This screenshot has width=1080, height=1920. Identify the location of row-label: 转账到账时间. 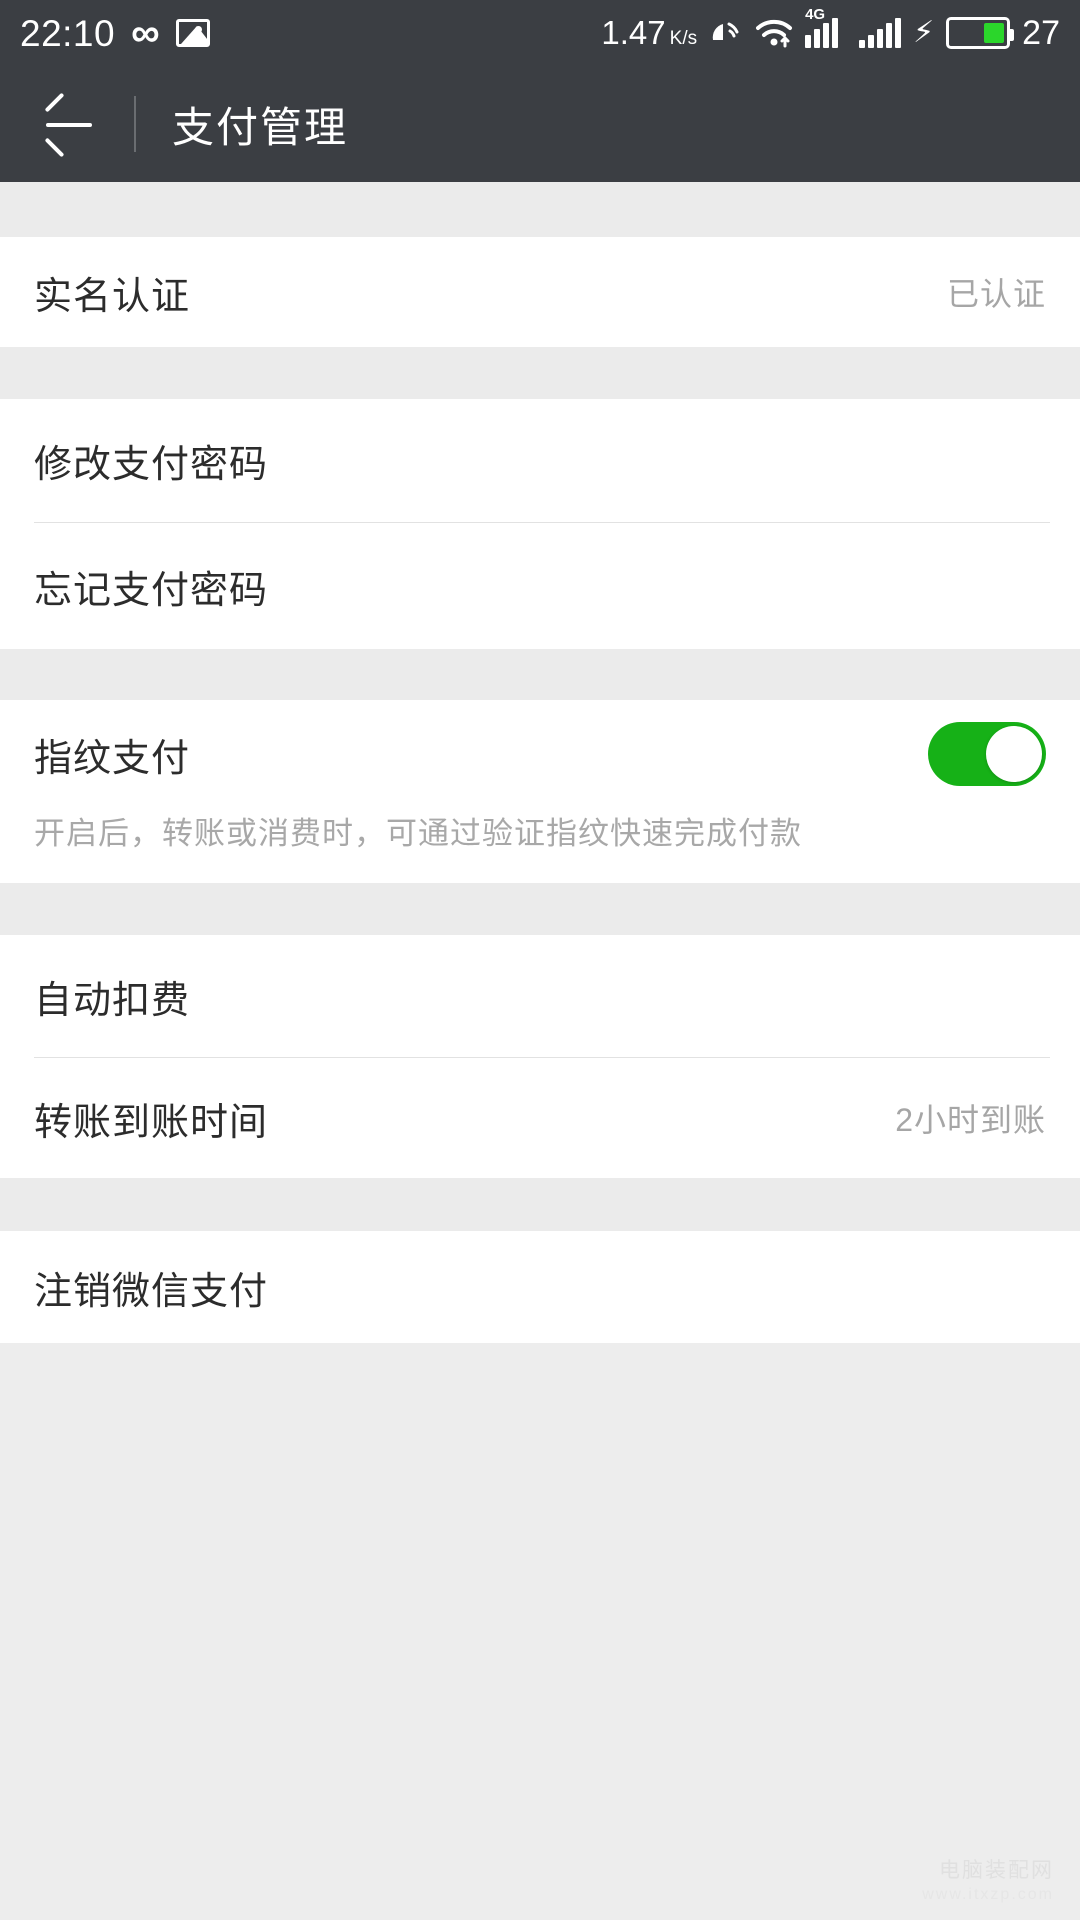
(151, 1122).